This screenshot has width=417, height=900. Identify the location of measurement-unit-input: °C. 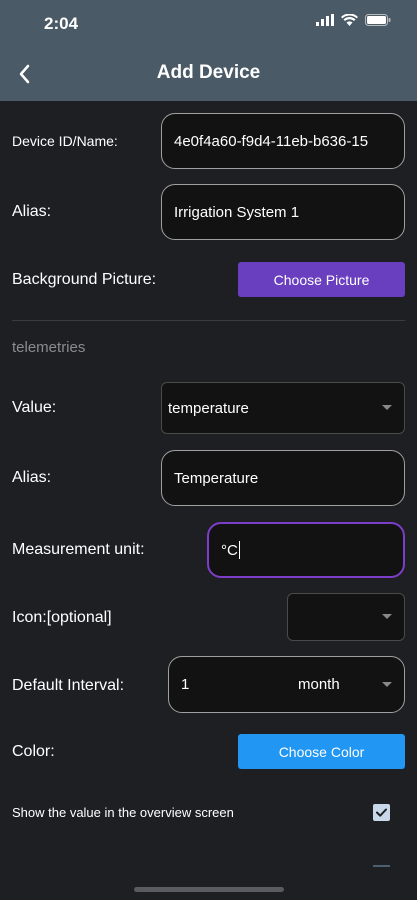
(306, 550).